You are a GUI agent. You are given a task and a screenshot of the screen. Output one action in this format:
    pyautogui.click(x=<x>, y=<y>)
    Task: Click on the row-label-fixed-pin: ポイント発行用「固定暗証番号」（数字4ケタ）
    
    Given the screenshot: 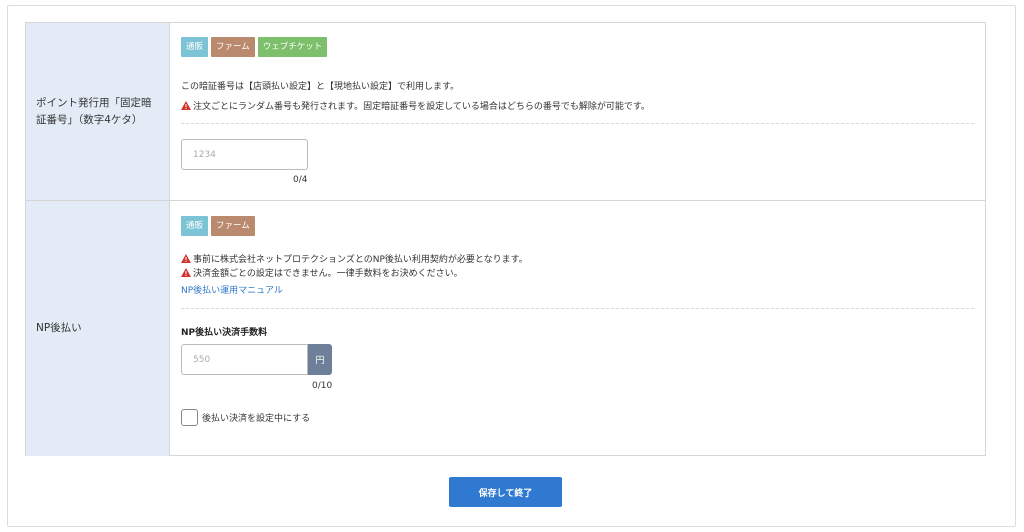 What is the action you would take?
    pyautogui.click(x=94, y=111)
    